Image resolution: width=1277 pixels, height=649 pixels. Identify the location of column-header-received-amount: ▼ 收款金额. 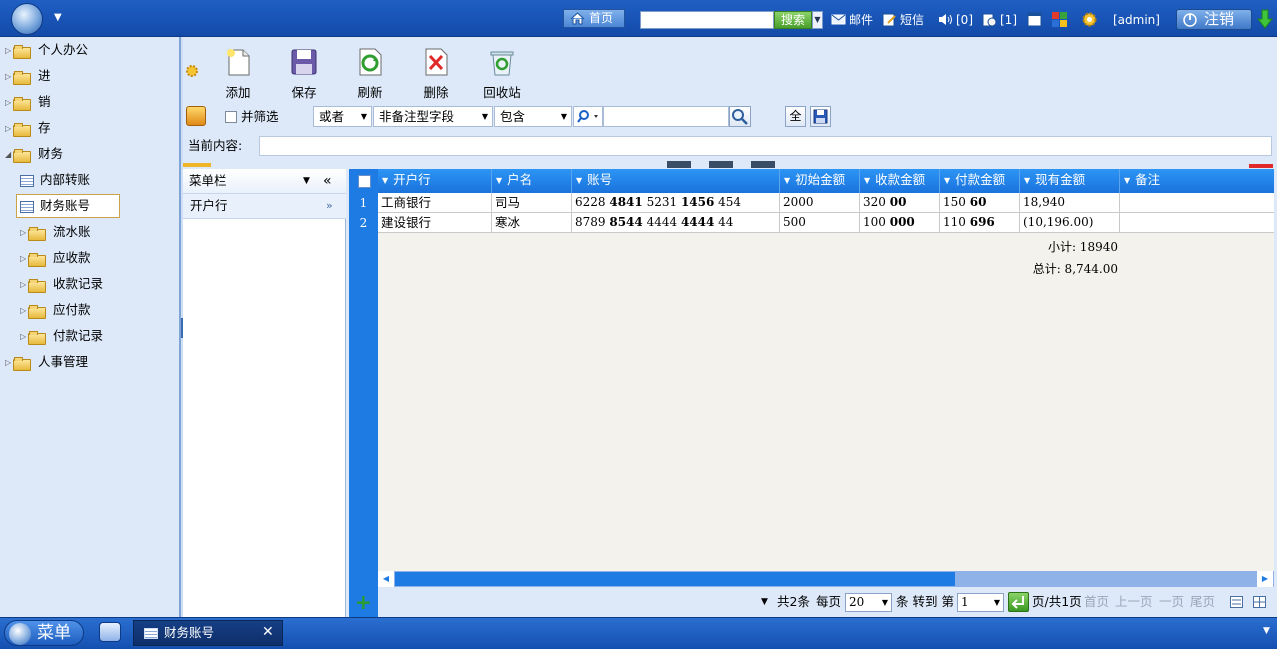
(900, 181).